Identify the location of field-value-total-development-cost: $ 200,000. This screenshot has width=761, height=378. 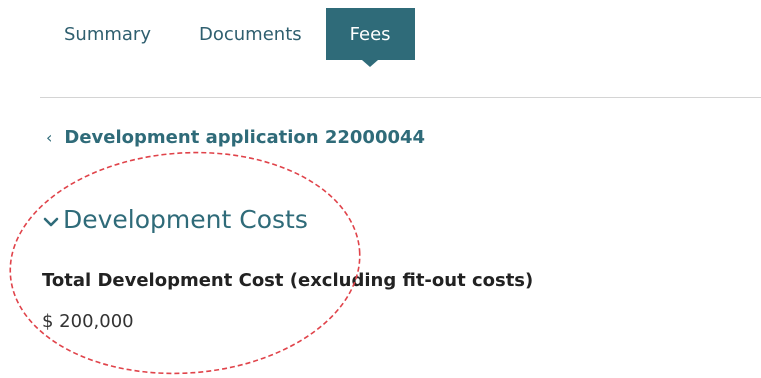
(88, 321).